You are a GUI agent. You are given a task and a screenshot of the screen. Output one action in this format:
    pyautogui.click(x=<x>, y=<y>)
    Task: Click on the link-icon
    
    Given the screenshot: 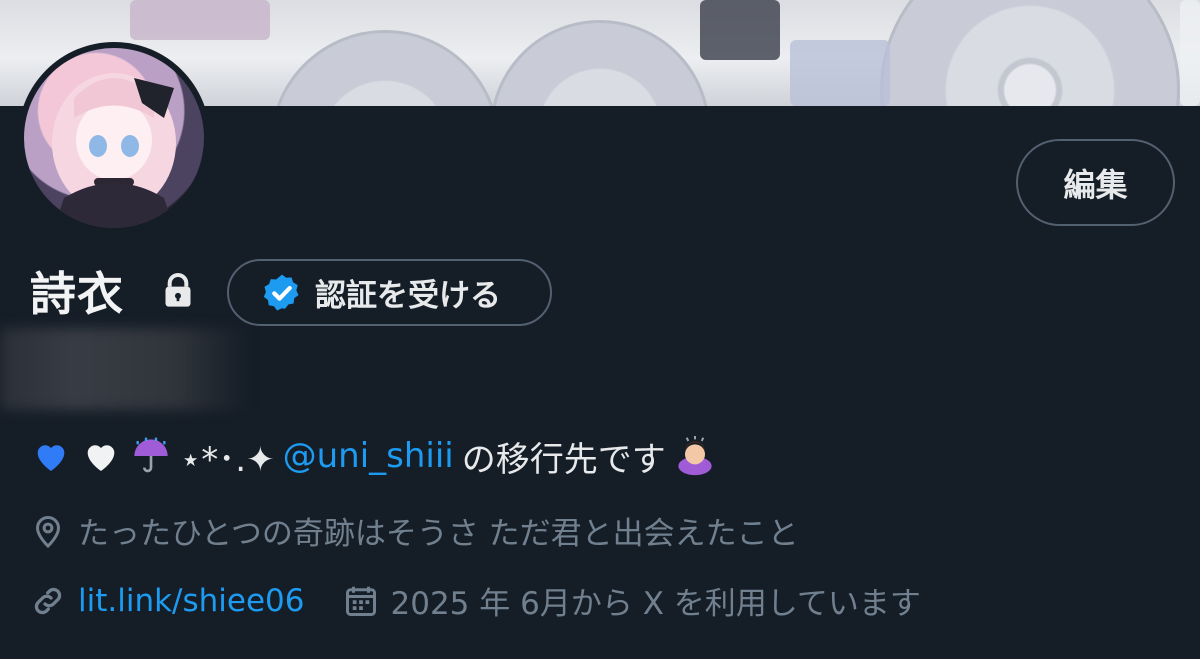 What is the action you would take?
    pyautogui.click(x=48, y=600)
    